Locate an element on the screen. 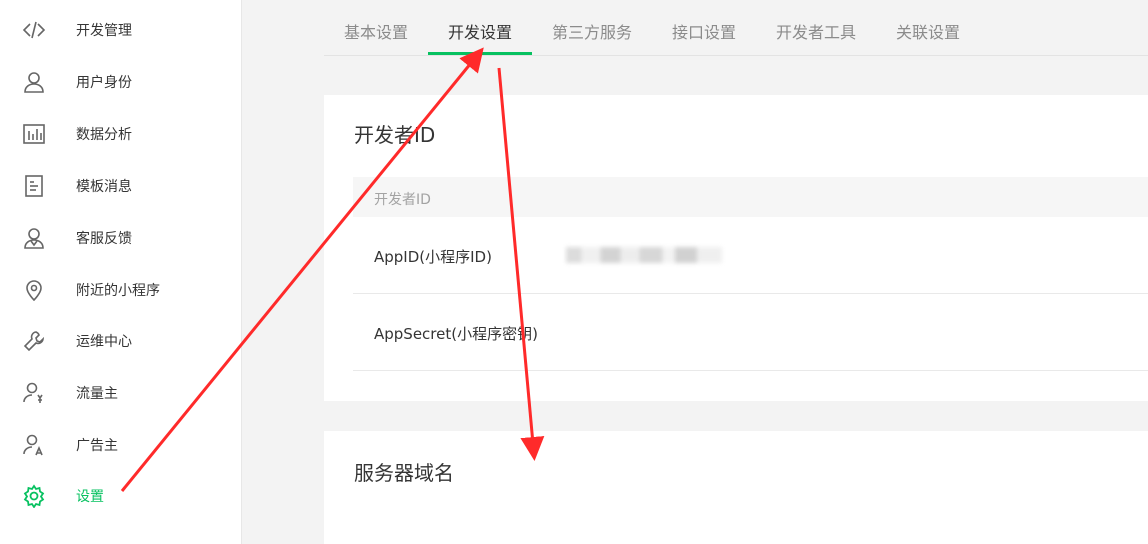 Image resolution: width=1148 pixels, height=544 pixels. sidebar-item-settings: 设置 is located at coordinates (120, 496).